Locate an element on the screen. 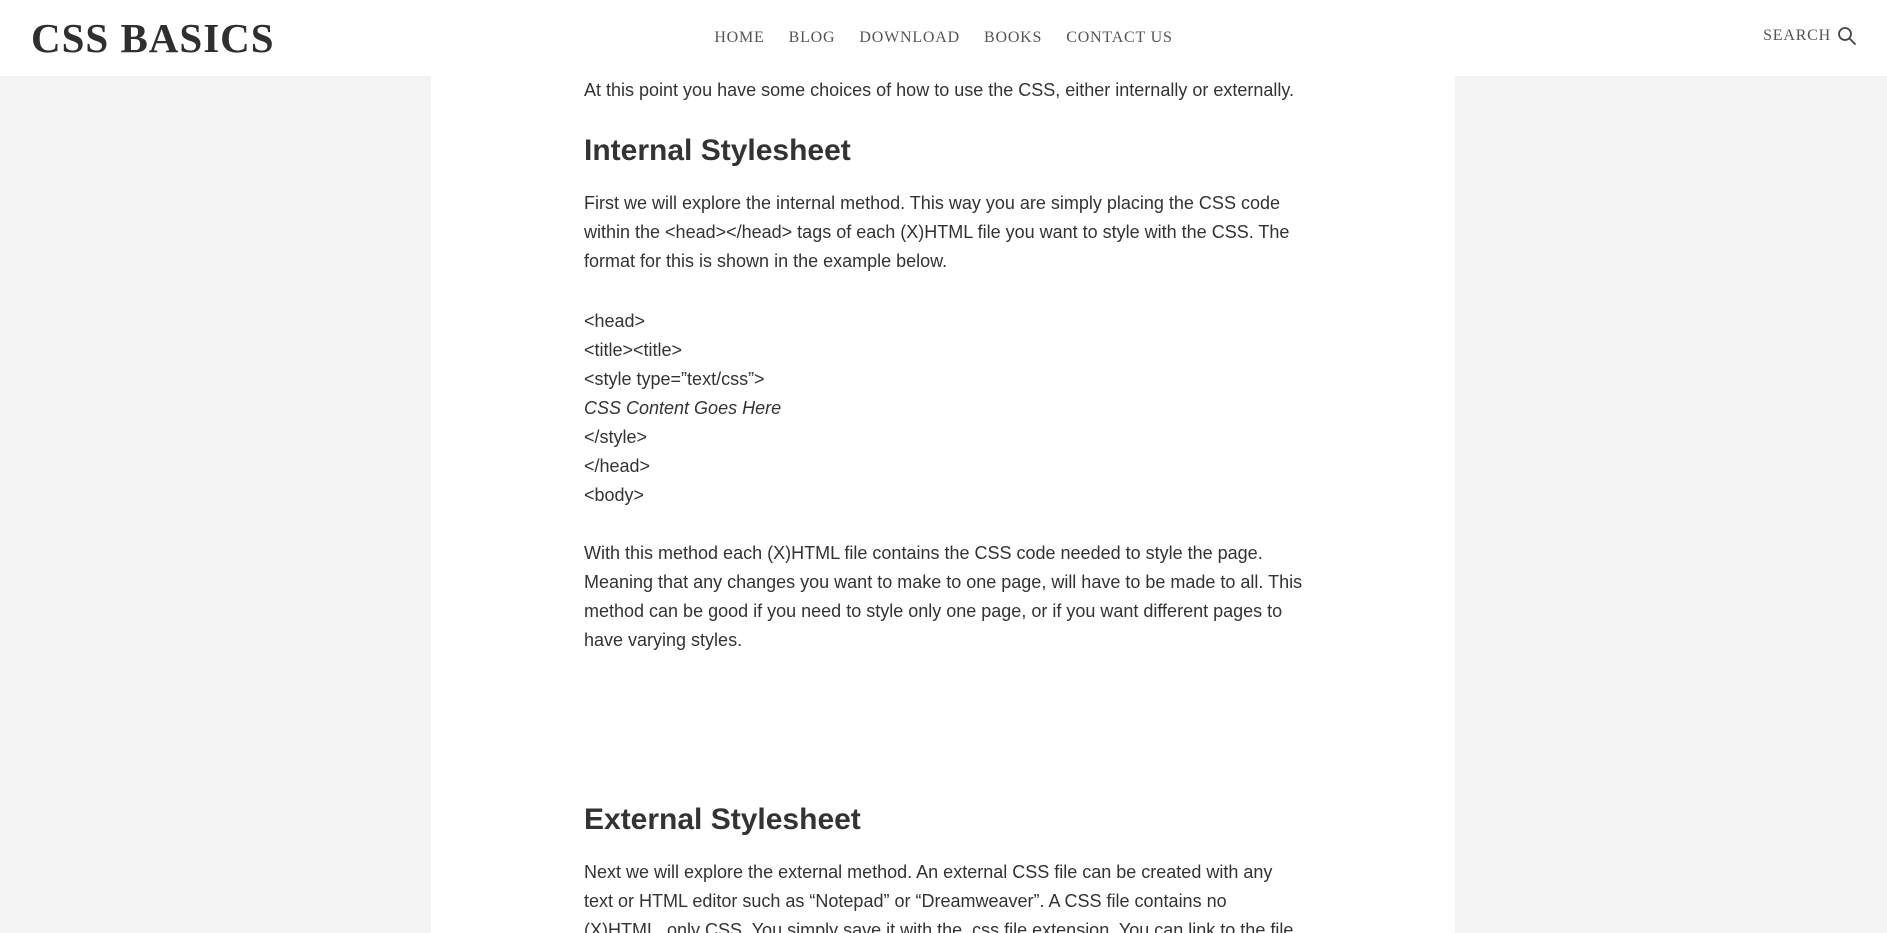  nav-item-blog: BLOG is located at coordinates (812, 38).